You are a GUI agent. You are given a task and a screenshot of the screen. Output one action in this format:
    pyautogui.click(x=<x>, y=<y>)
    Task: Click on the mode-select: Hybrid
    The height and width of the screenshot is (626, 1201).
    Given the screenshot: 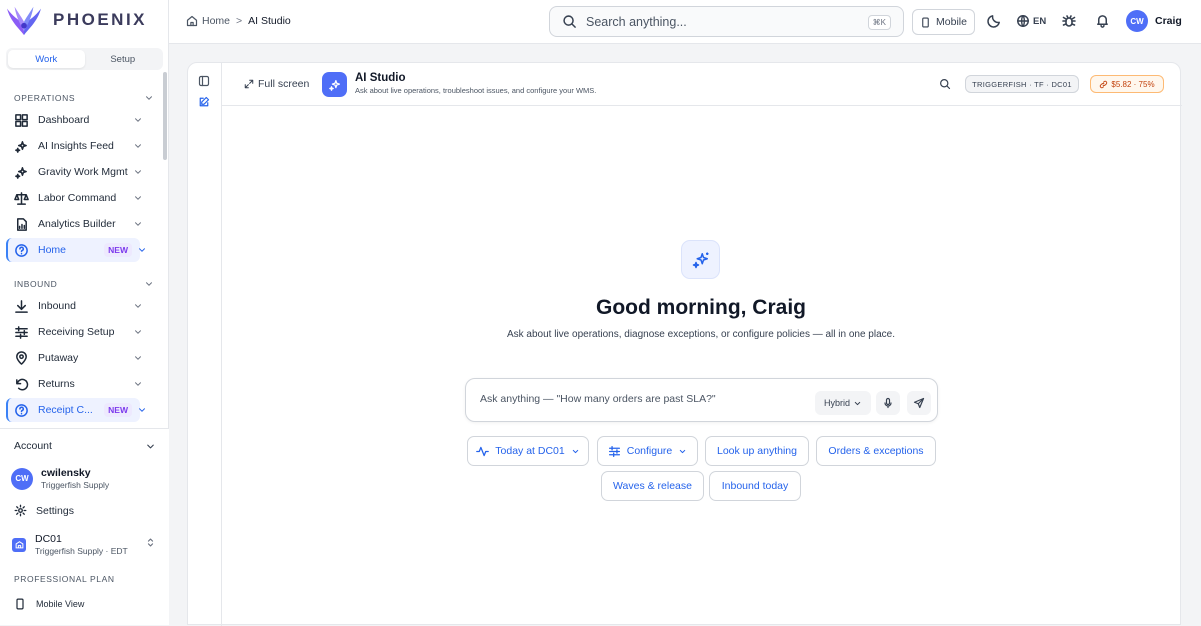 What is the action you would take?
    pyautogui.click(x=843, y=403)
    